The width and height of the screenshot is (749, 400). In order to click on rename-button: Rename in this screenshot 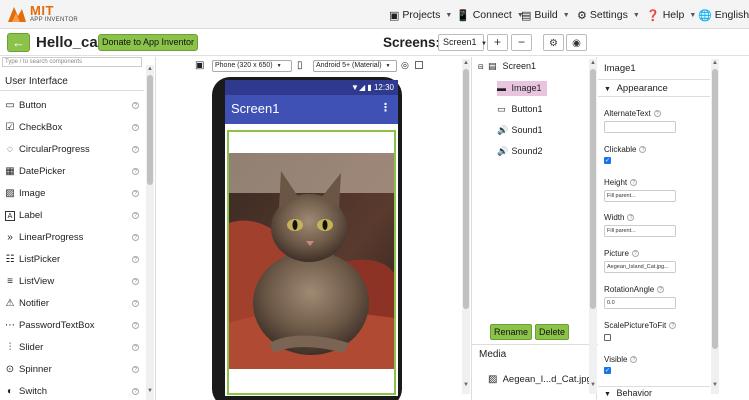, I will do `click(511, 332)`.